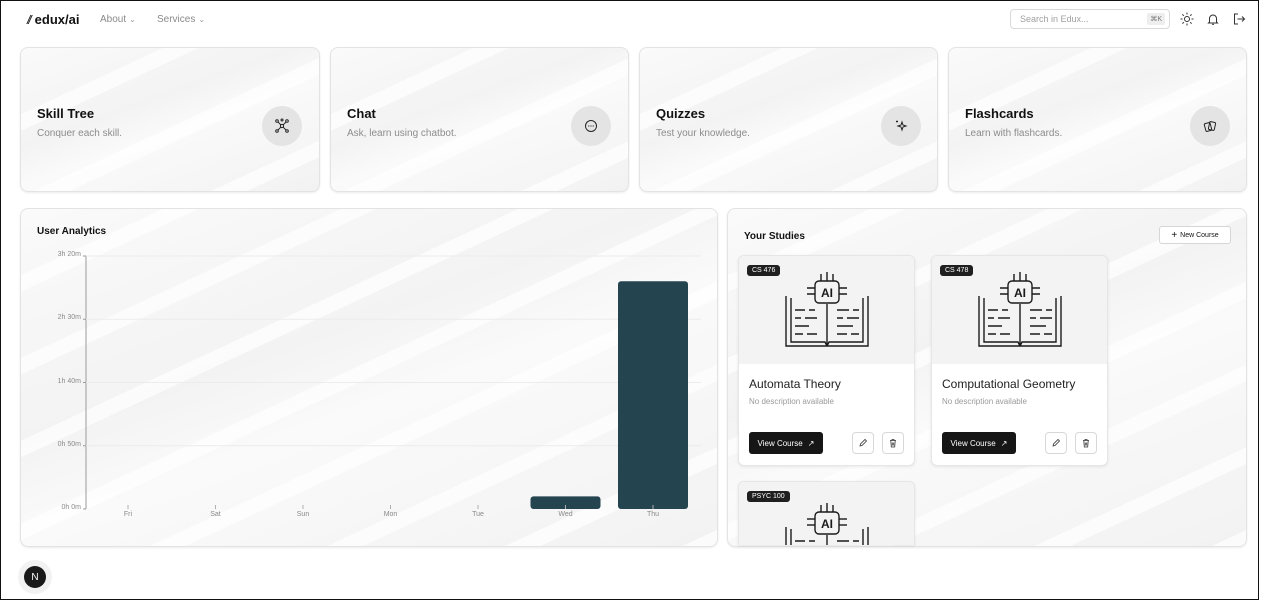 This screenshot has height=602, width=1261. Describe the element at coordinates (1156, 19) in the screenshot. I see `search-shortcut: ⌘K` at that location.